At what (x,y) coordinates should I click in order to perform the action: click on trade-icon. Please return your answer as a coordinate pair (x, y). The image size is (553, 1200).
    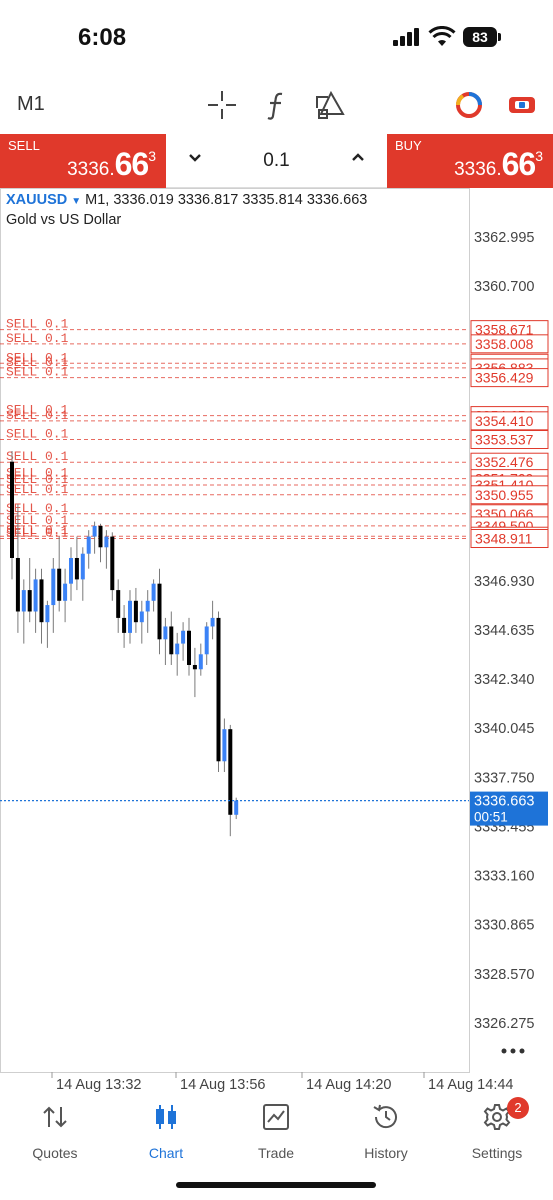
    Looking at the image, I should click on (276, 1117).